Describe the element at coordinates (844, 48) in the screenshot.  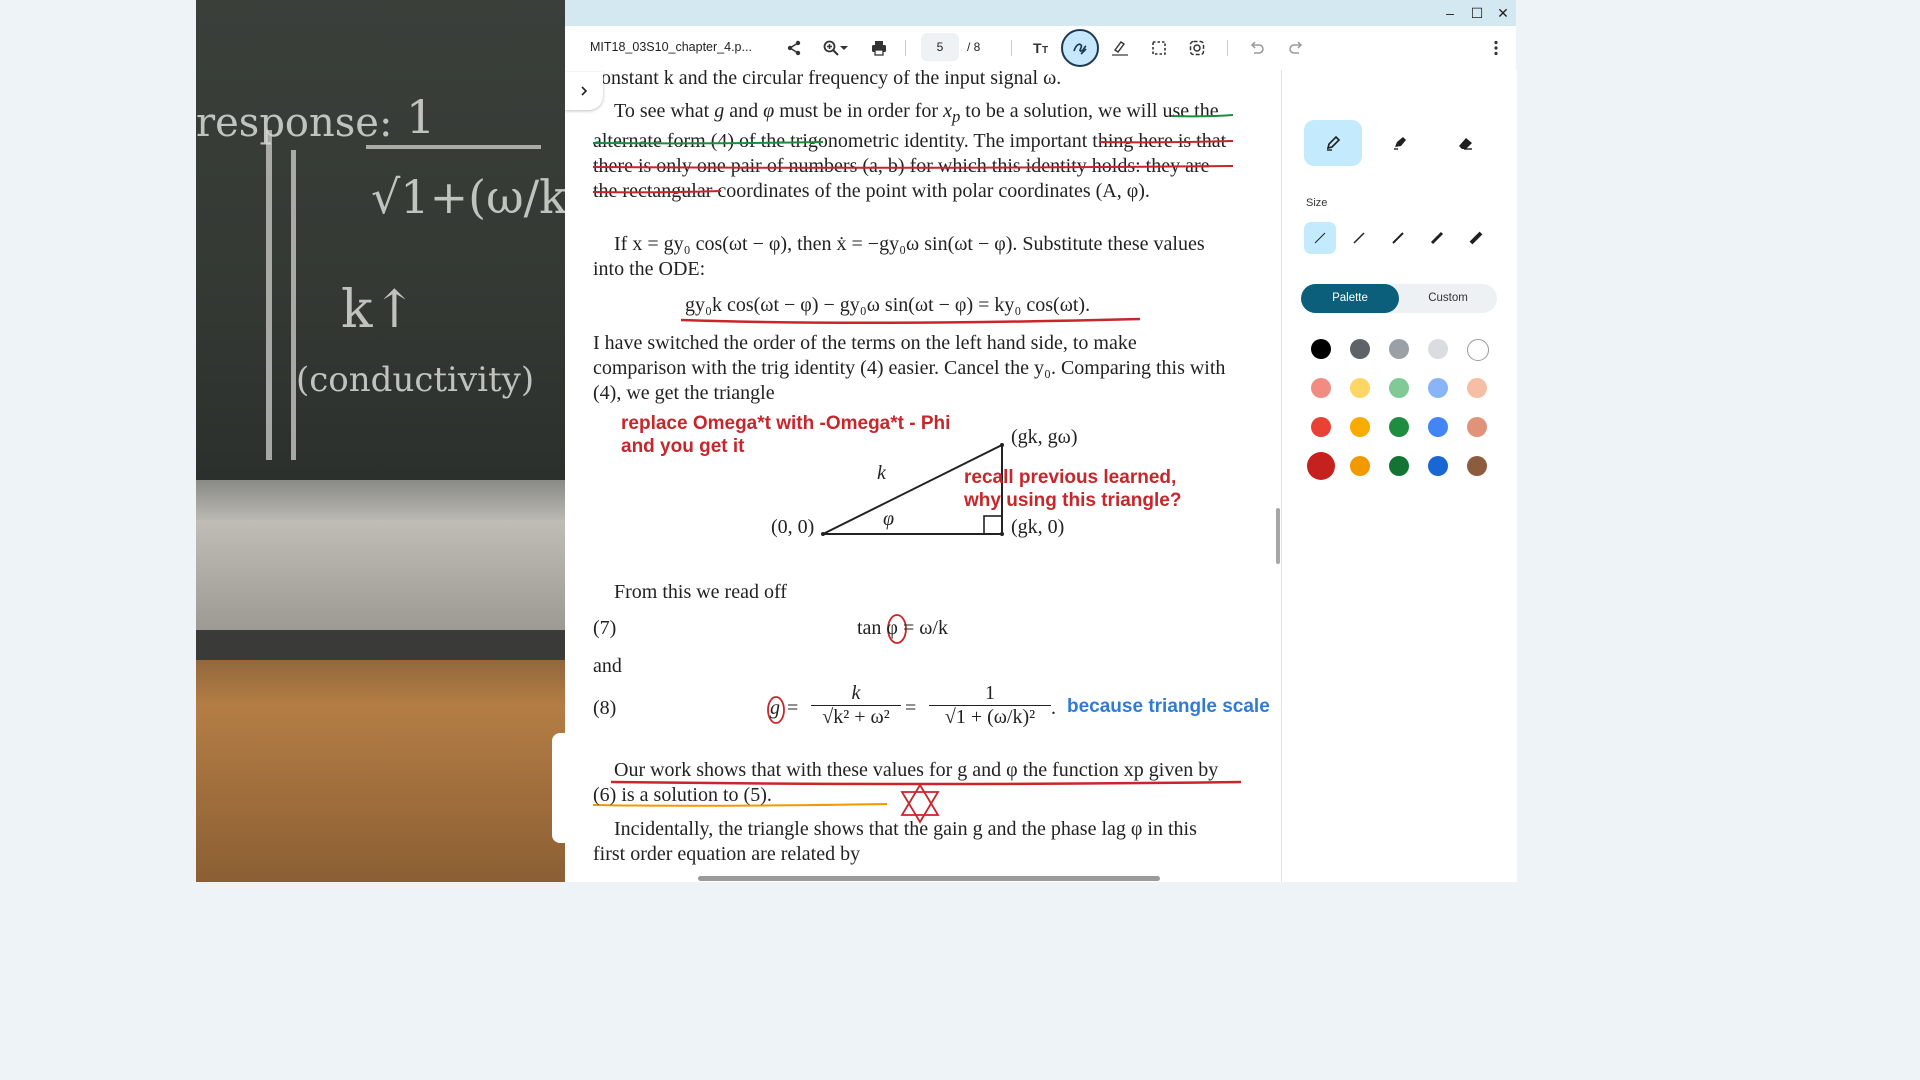
I see `chevron-down-icon` at that location.